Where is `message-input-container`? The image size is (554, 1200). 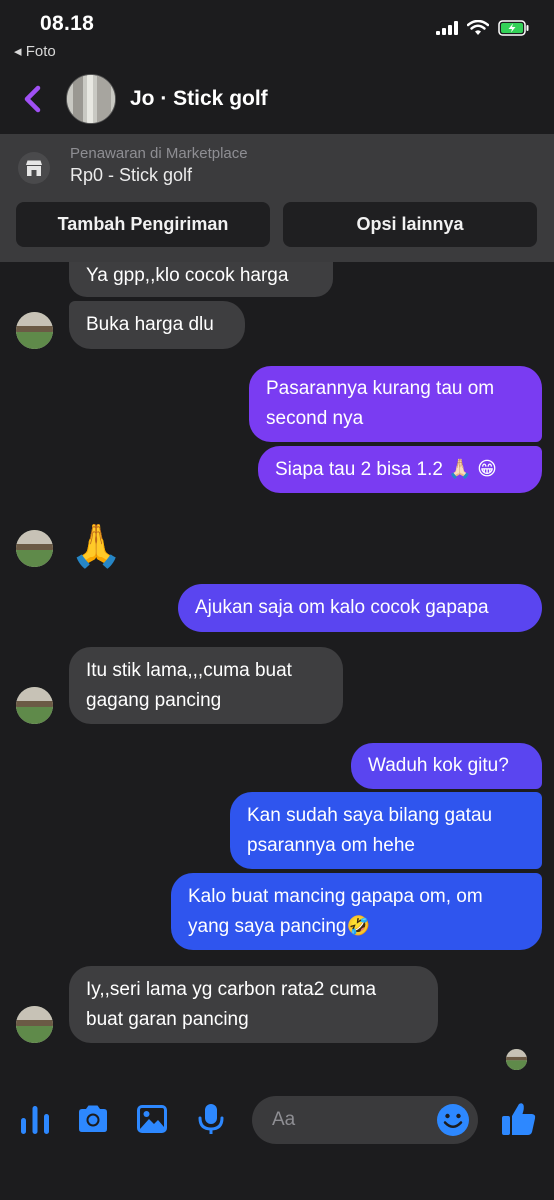
message-input-container is located at coordinates (365, 1120).